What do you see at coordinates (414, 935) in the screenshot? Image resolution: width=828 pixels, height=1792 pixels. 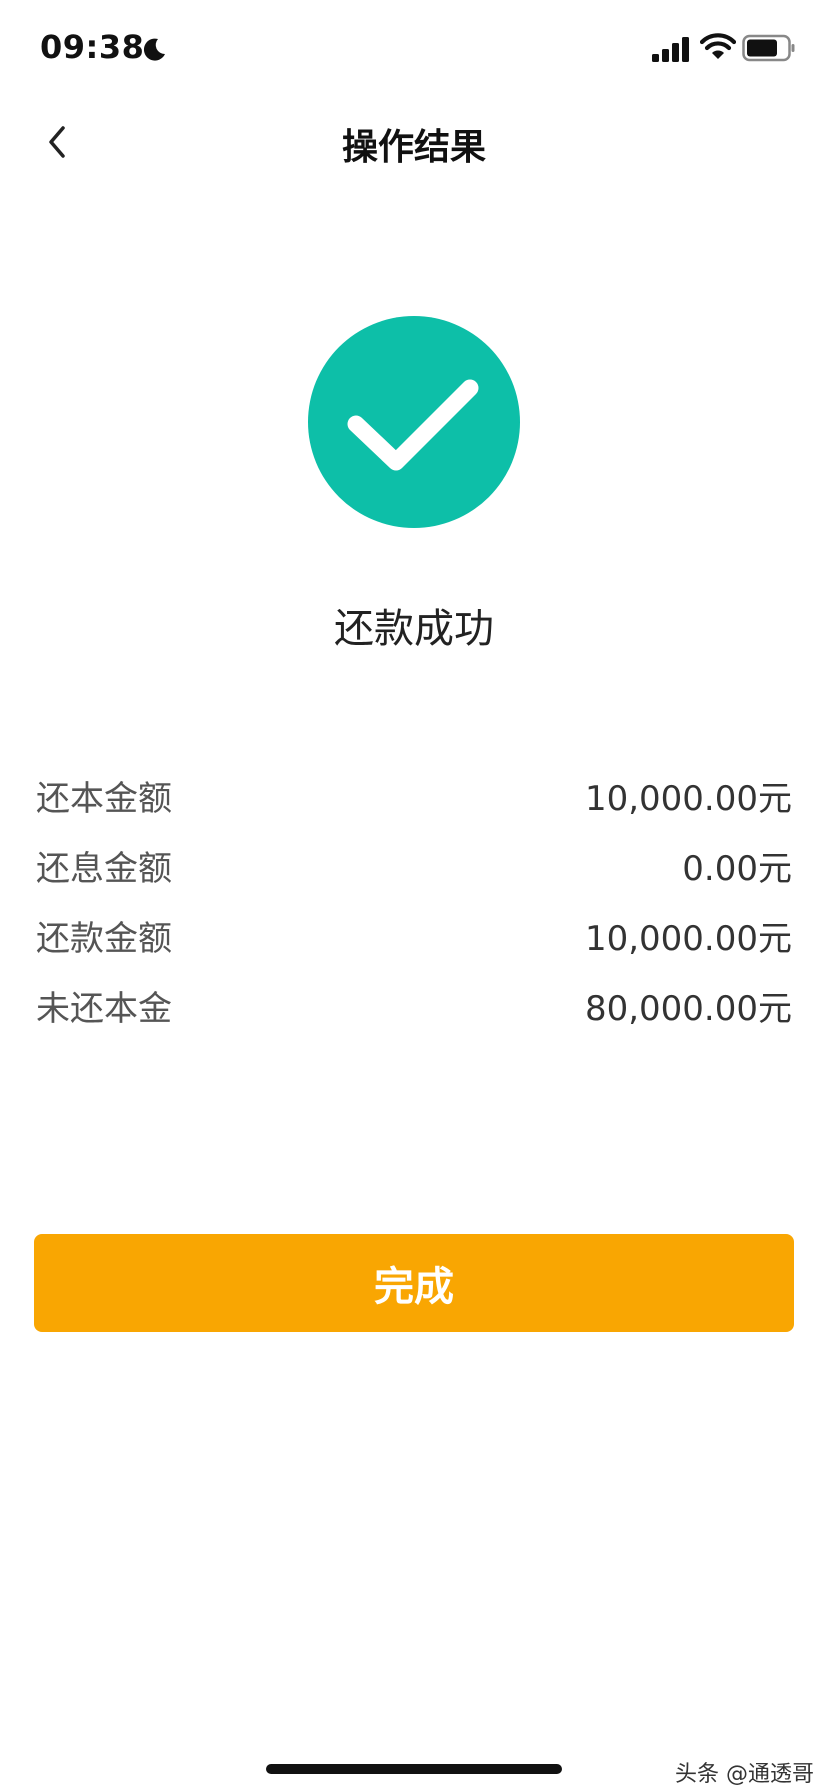 I see `detail-row-total: 还款金额 10,000.00元` at bounding box center [414, 935].